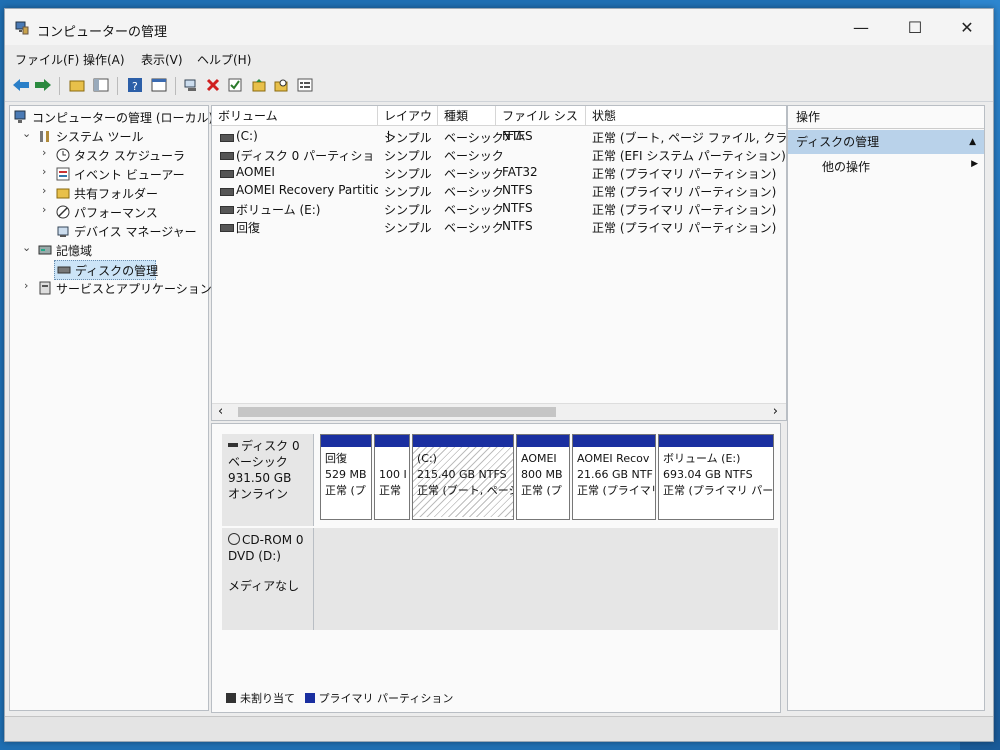  Describe the element at coordinates (111, 288) in the screenshot. I see `tree-item-services-apps: › サービスとアプリケーション` at that location.